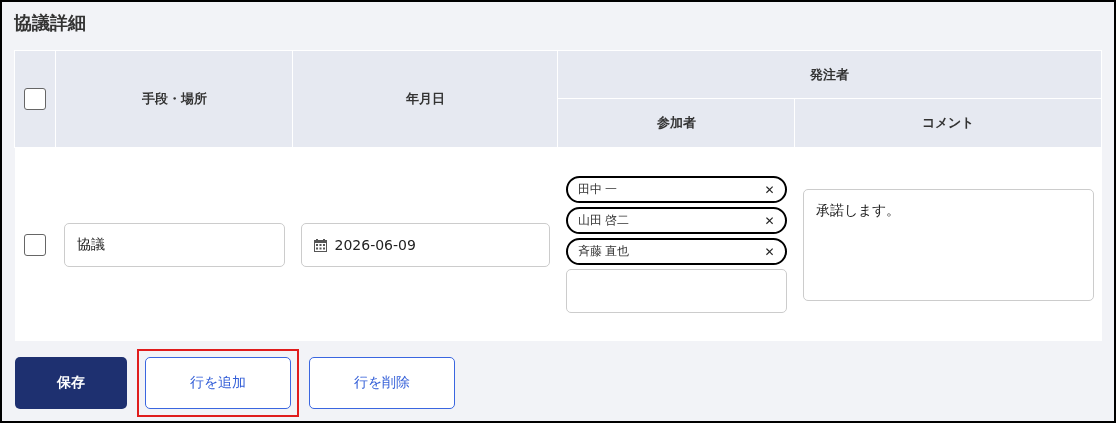 This screenshot has height=423, width=1116. I want to click on column-group-header: 発注者, so click(829, 74).